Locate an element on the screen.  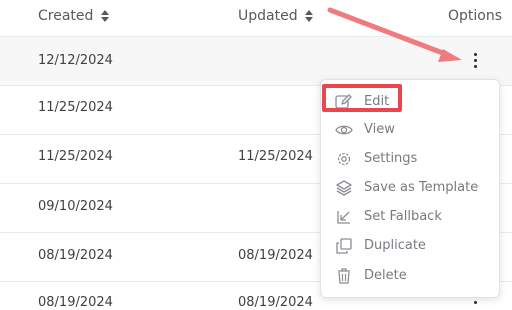
menu-item-label: Save as Template is located at coordinates (421, 187).